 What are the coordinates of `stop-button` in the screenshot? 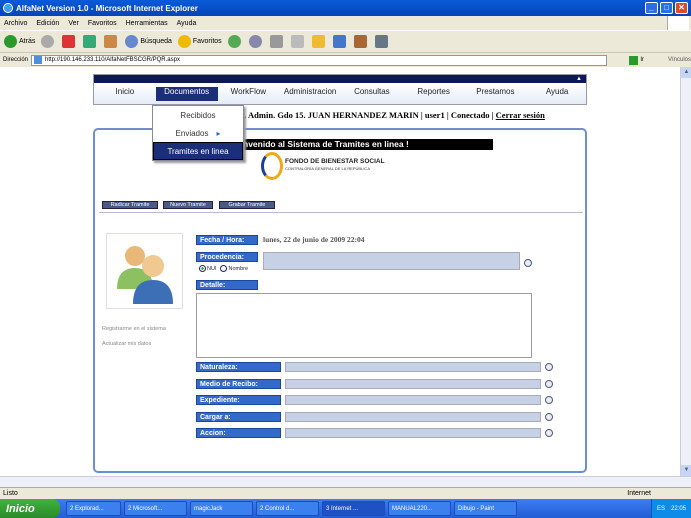 It's located at (69, 41).